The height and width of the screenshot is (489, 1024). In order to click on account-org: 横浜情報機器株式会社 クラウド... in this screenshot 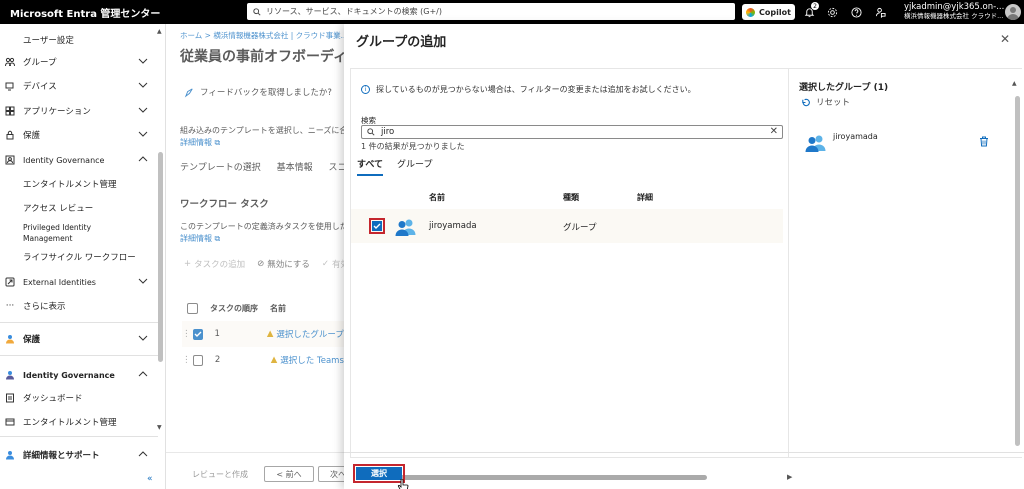, I will do `click(954, 16)`.